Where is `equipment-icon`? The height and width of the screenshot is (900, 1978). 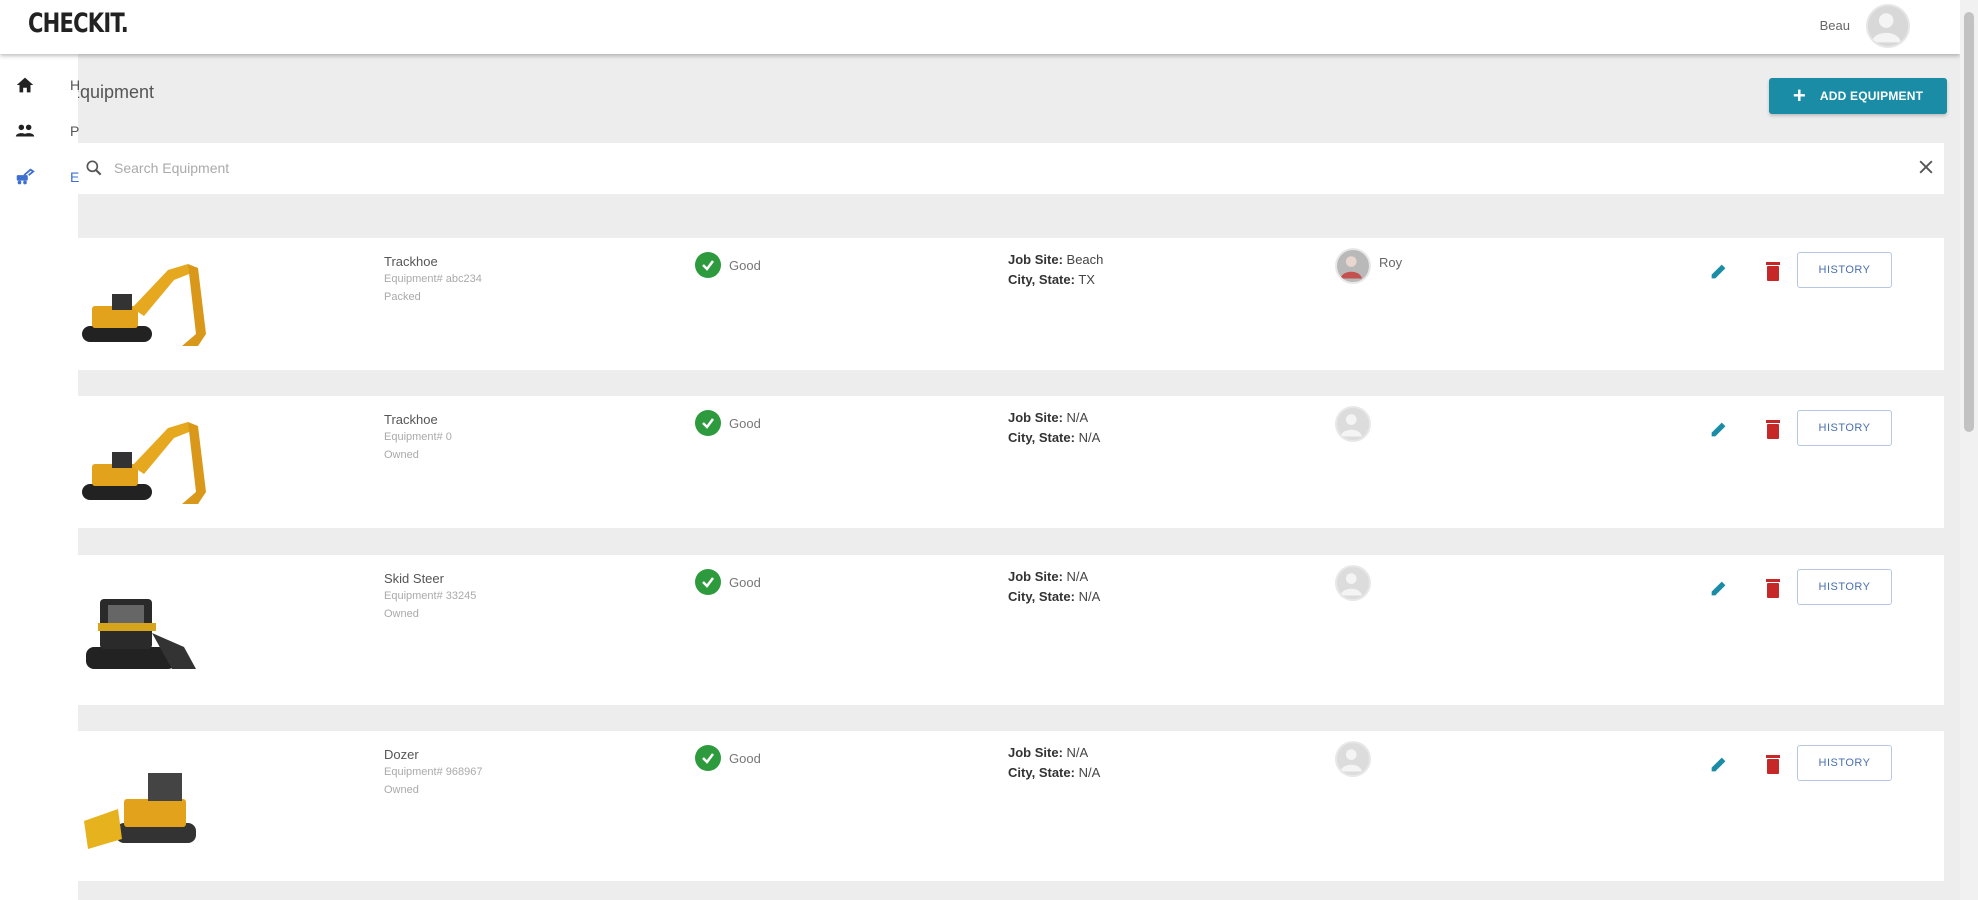
equipment-icon is located at coordinates (25, 176).